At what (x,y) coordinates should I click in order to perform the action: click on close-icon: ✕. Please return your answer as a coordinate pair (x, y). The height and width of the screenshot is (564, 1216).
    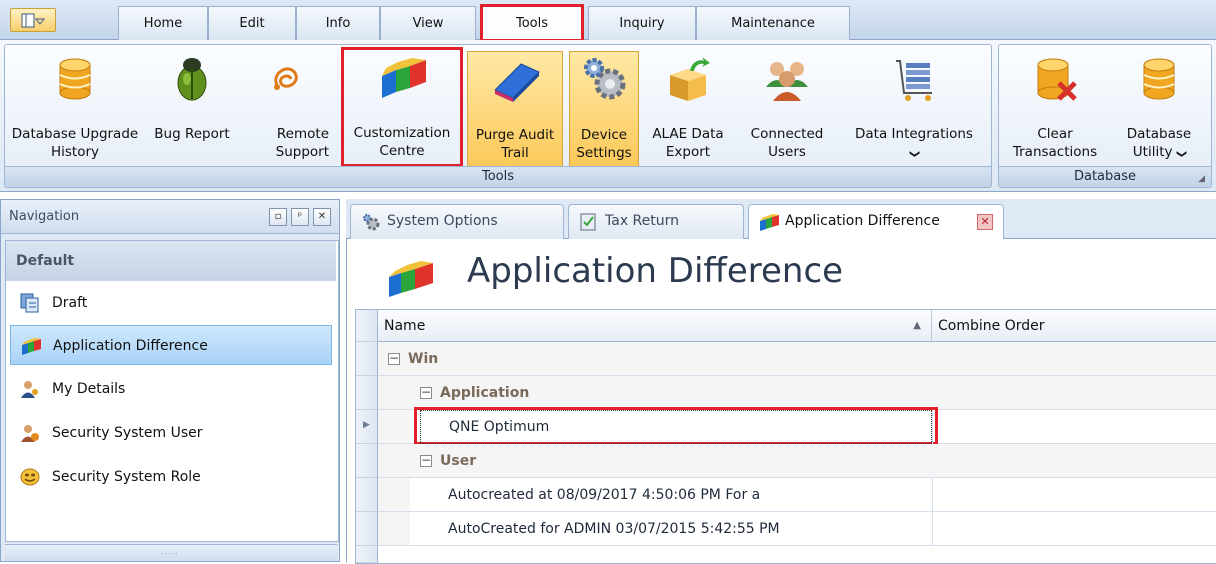
    Looking at the image, I should click on (322, 217).